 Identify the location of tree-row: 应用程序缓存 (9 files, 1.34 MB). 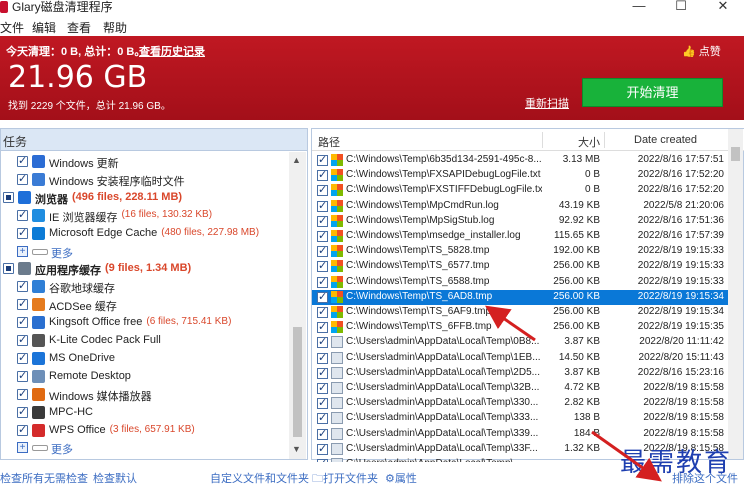
(146, 269).